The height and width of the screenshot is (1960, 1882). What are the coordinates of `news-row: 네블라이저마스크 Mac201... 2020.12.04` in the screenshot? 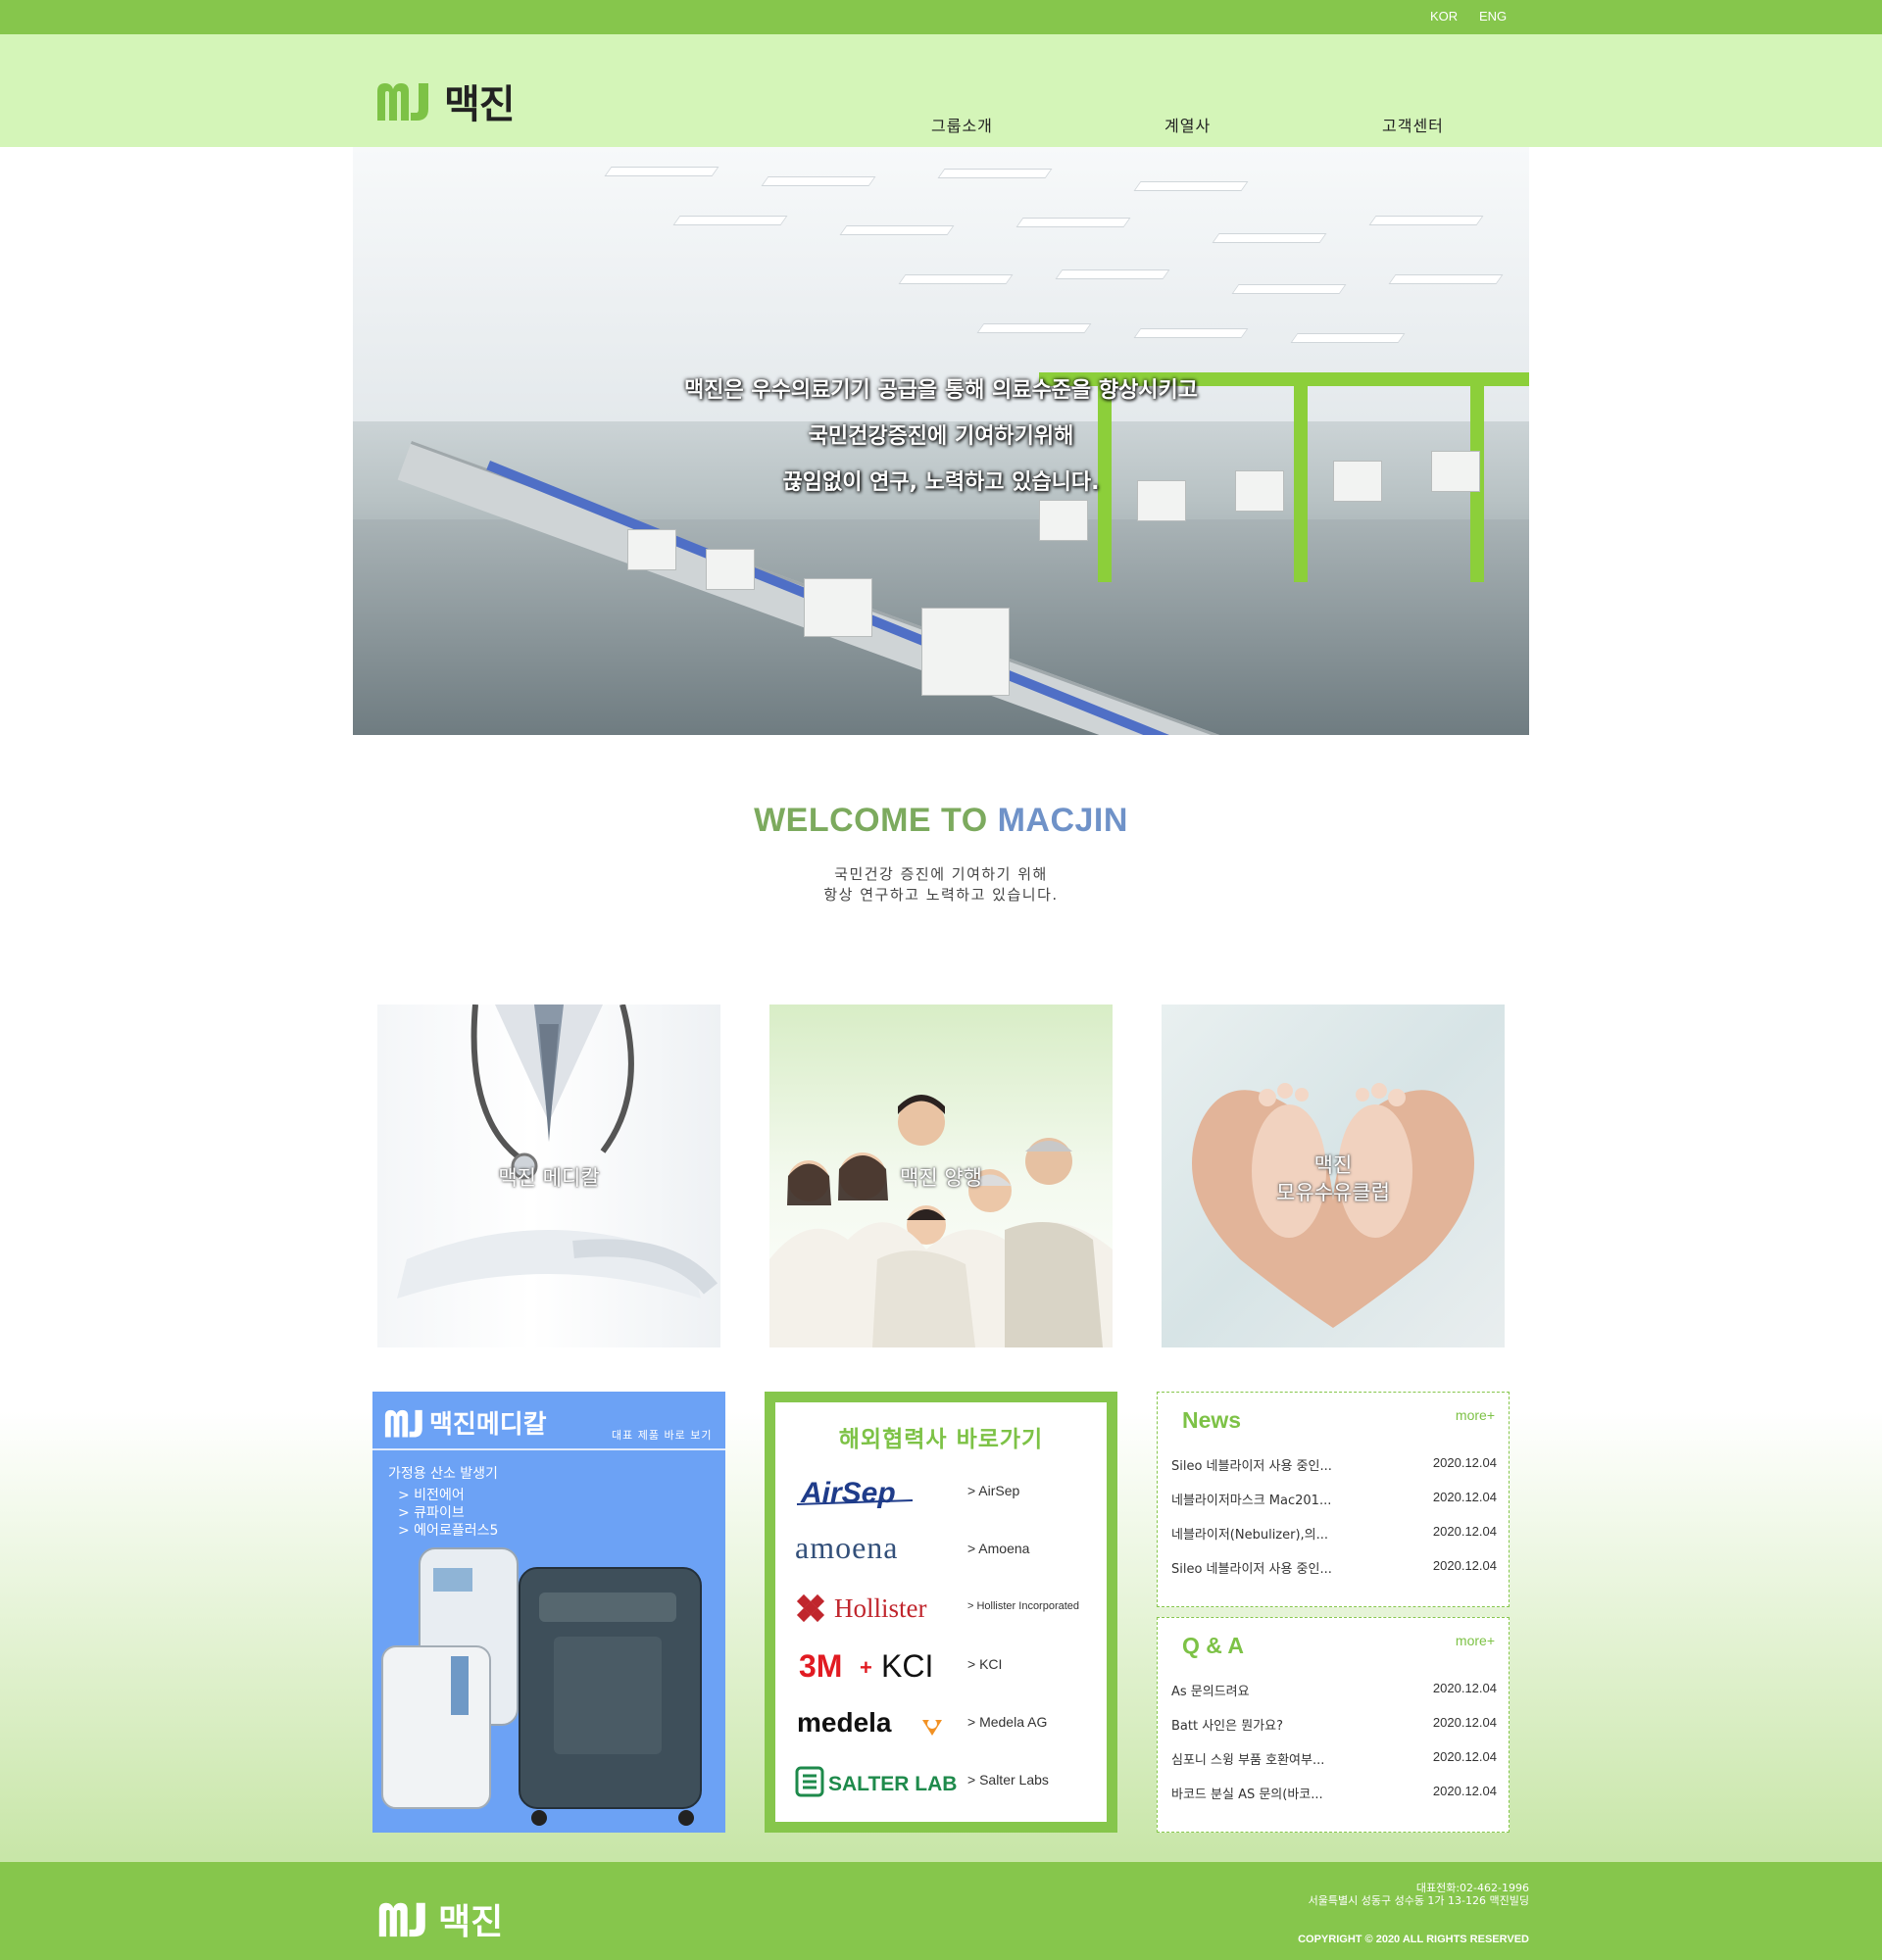 It's located at (1334, 1499).